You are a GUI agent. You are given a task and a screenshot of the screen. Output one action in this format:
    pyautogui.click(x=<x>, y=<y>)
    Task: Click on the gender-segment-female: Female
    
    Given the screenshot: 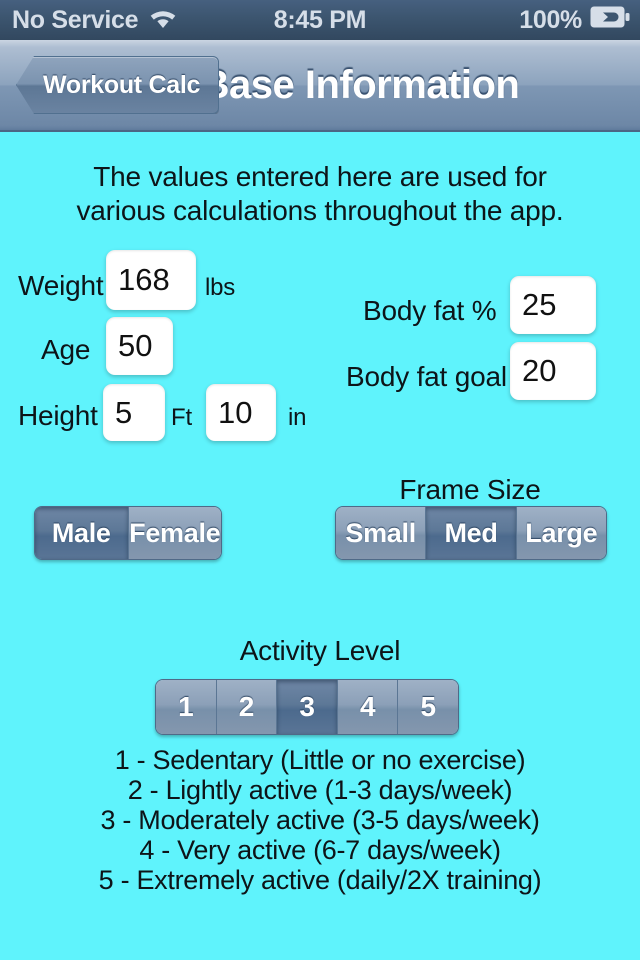 What is the action you would take?
    pyautogui.click(x=174, y=533)
    